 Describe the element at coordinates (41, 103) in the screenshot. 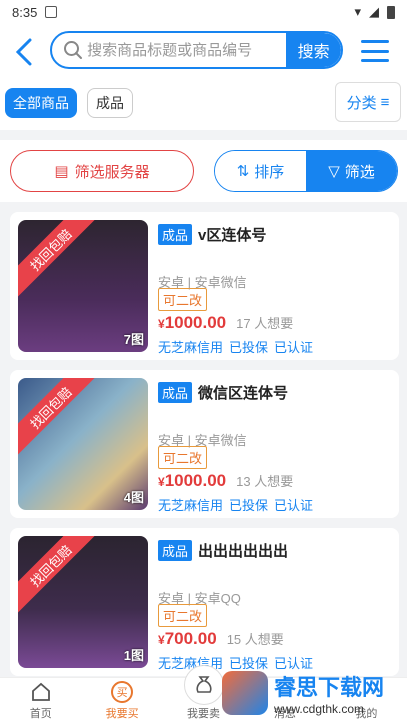

I see `chip-all-products: 全部商品` at that location.